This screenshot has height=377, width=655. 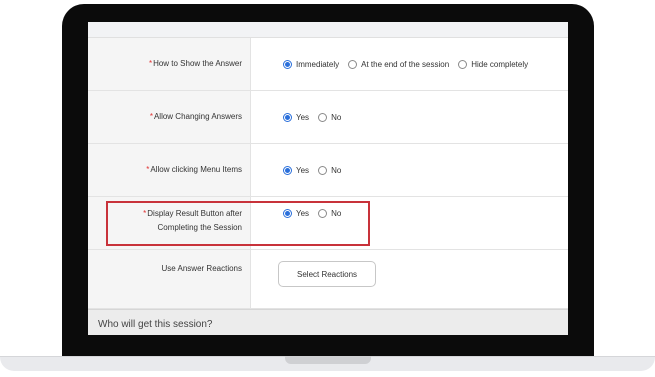 What do you see at coordinates (405, 64) in the screenshot?
I see `radio-label: At the end of the session` at bounding box center [405, 64].